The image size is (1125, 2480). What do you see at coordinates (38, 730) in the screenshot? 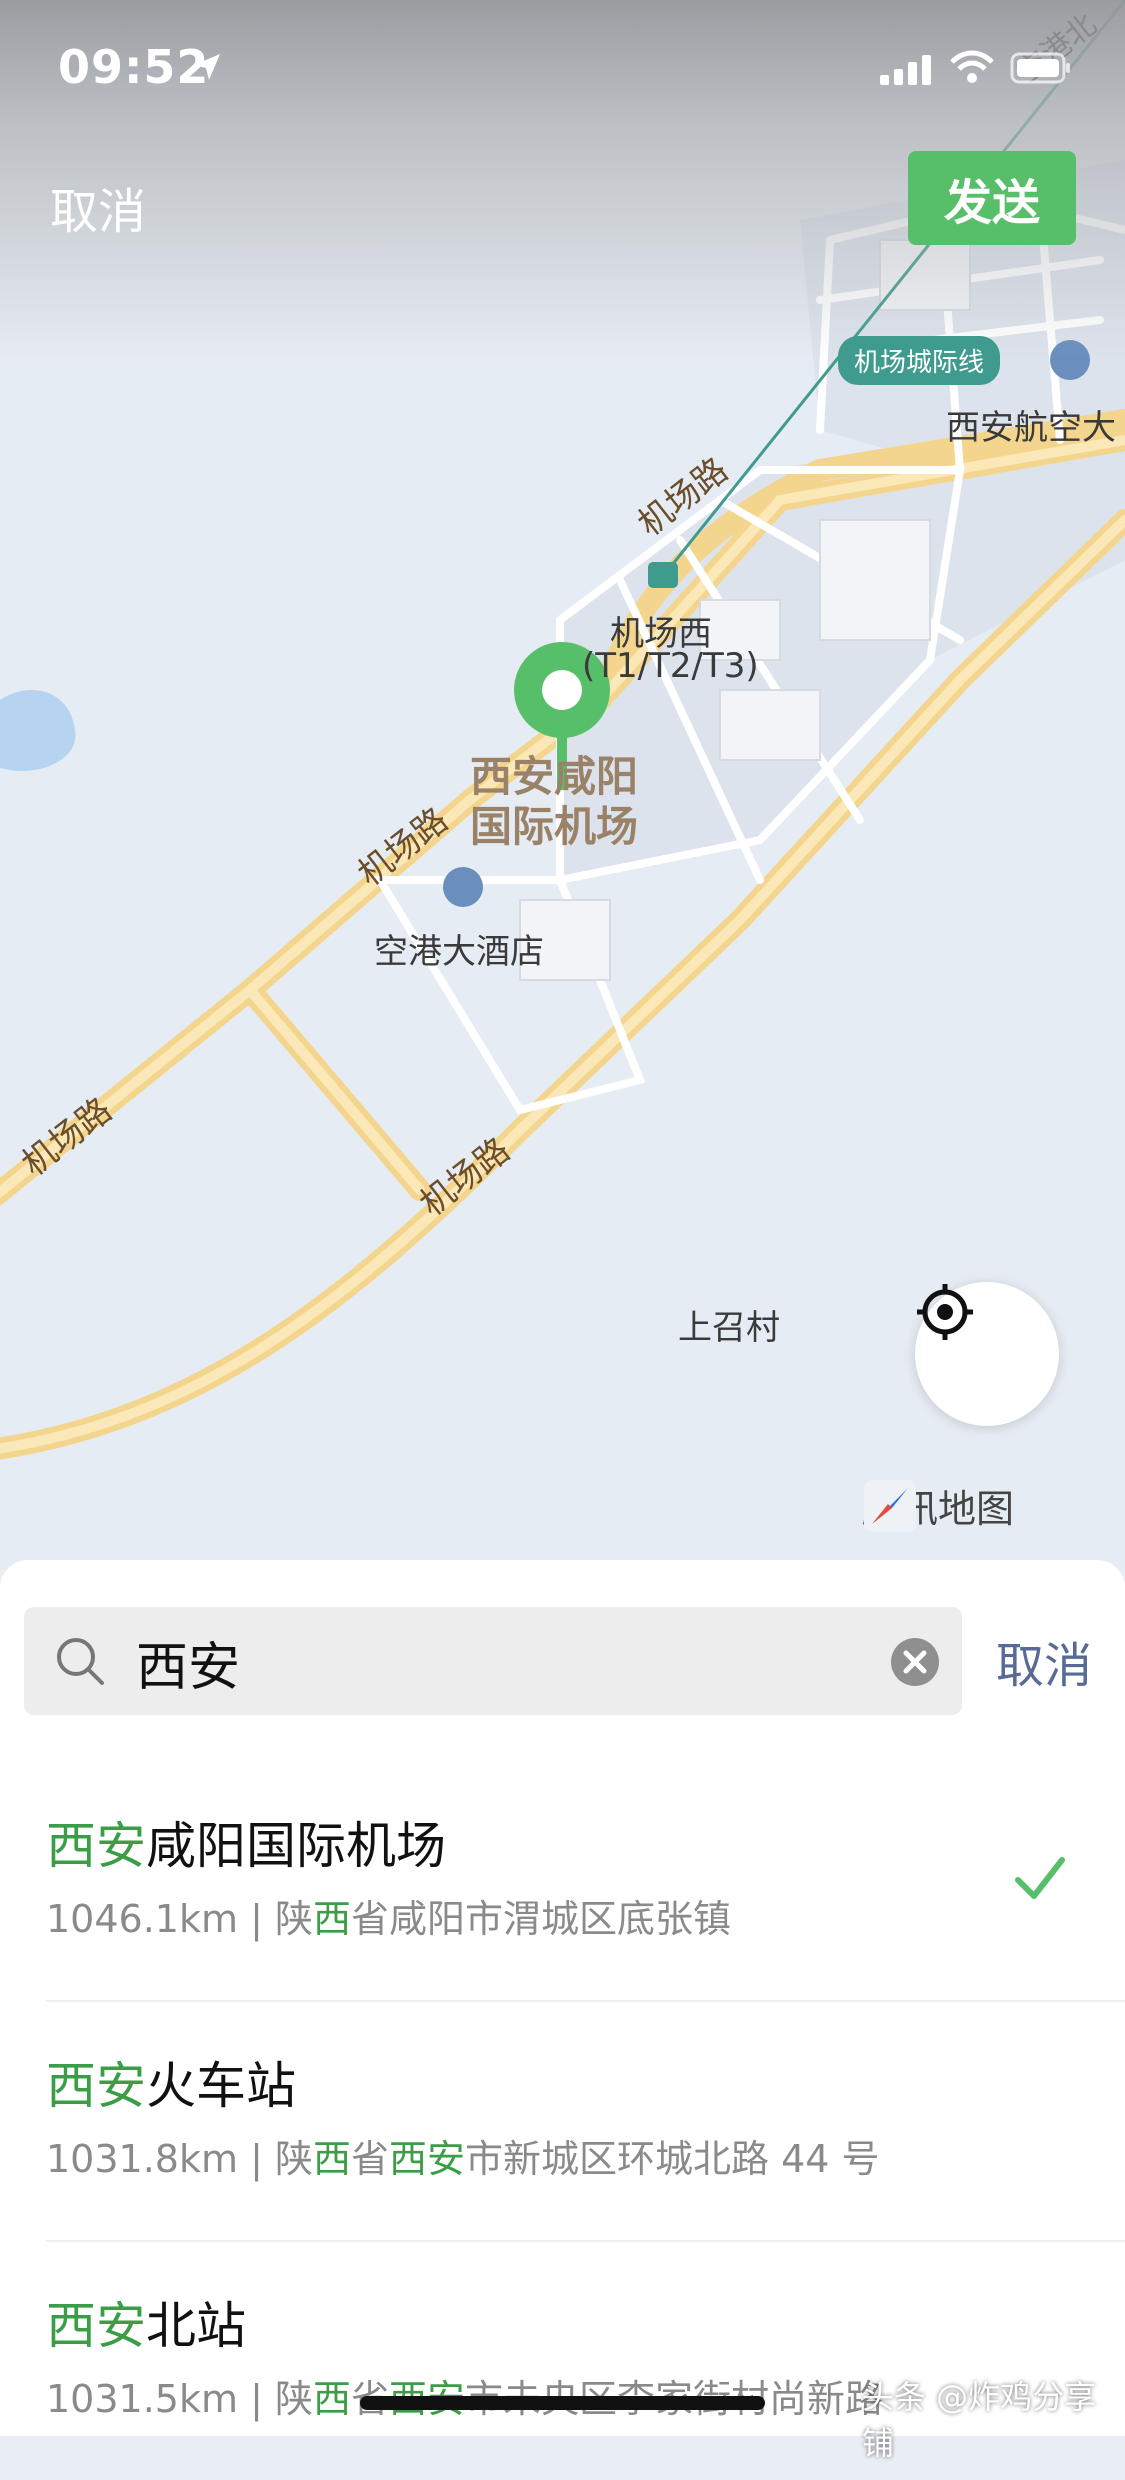
I see `lake-shape` at bounding box center [38, 730].